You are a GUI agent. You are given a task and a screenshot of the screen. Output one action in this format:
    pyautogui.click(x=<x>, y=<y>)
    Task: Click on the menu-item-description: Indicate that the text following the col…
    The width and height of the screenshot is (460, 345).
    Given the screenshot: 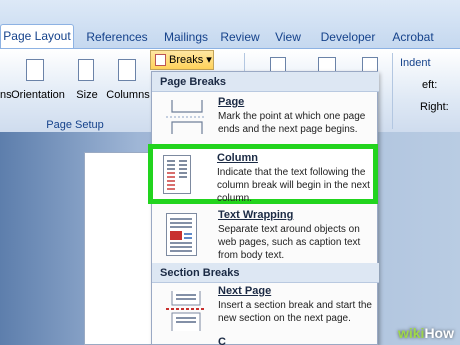 What is the action you would take?
    pyautogui.click(x=293, y=185)
    